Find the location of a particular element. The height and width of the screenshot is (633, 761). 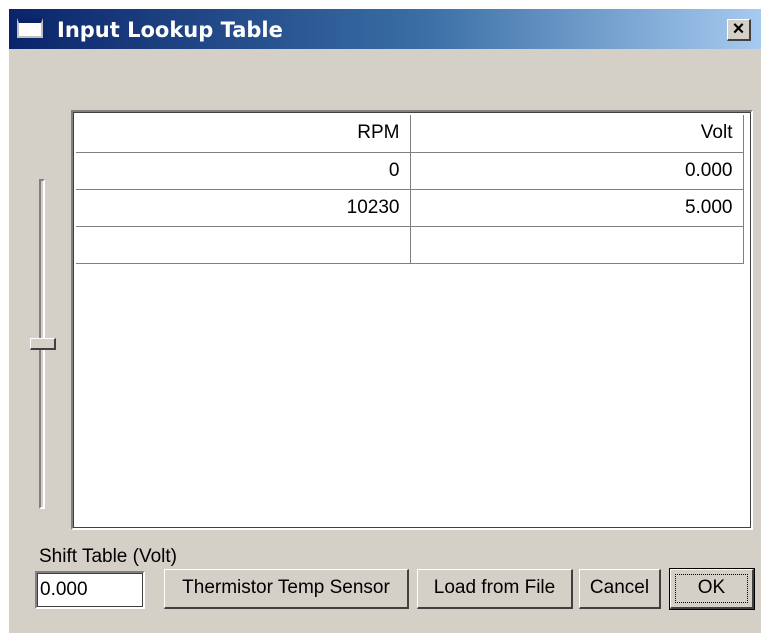

cell-rpm is located at coordinates (243, 245).